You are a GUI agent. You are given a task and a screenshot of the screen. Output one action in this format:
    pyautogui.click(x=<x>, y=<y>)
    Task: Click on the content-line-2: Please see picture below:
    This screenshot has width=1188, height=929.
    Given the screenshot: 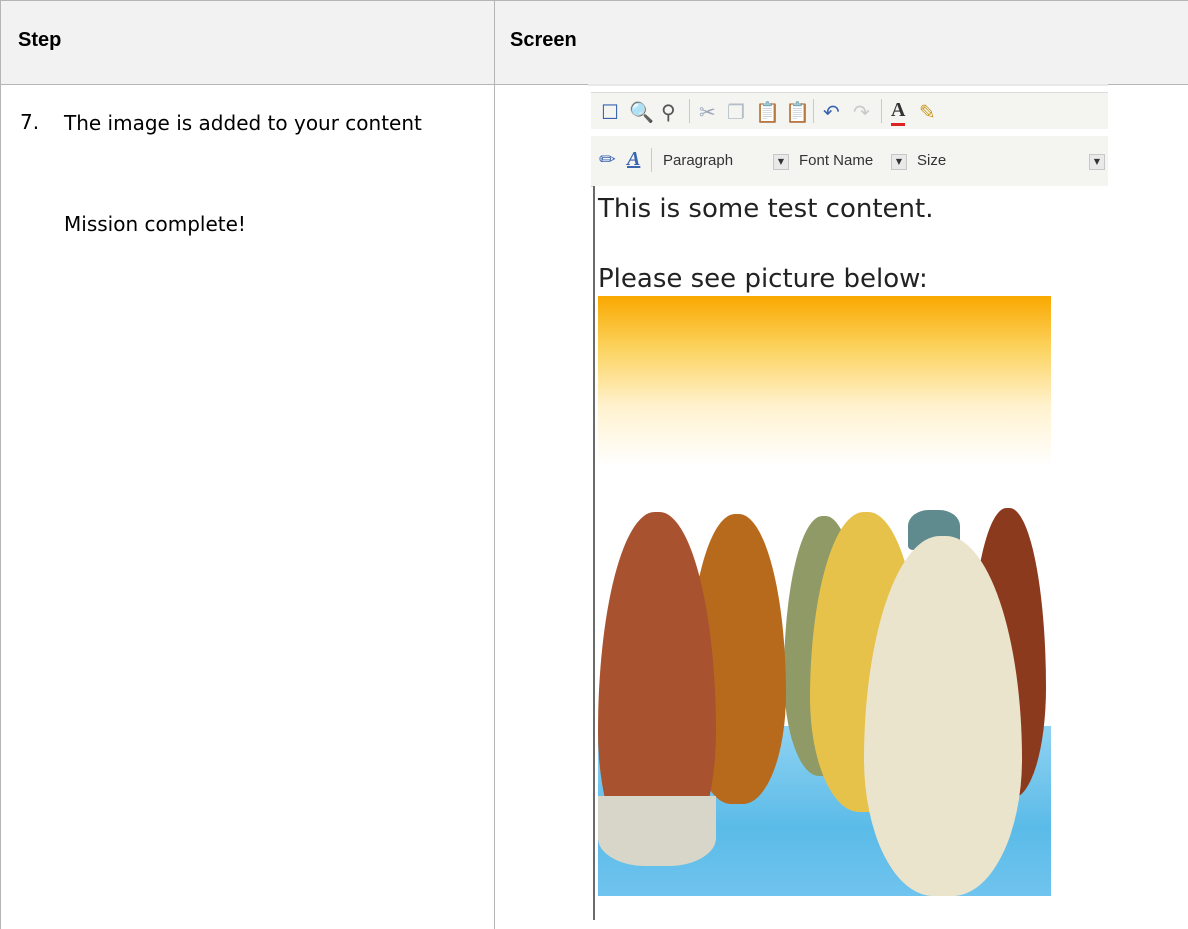 What is the action you would take?
    pyautogui.click(x=763, y=279)
    